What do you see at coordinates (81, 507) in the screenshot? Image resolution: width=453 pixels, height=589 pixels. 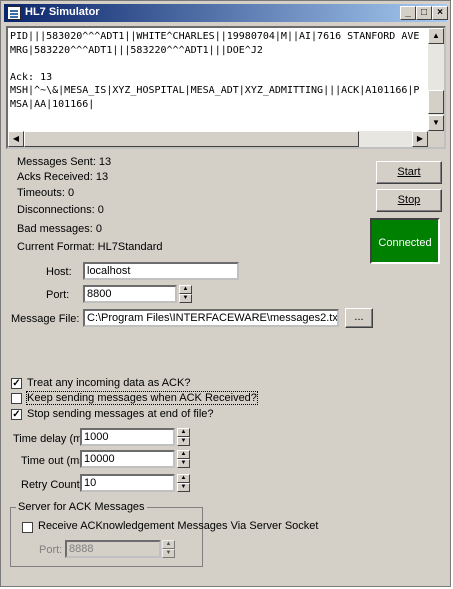 I see `ack-server-group-label: Server for ACK Messages` at bounding box center [81, 507].